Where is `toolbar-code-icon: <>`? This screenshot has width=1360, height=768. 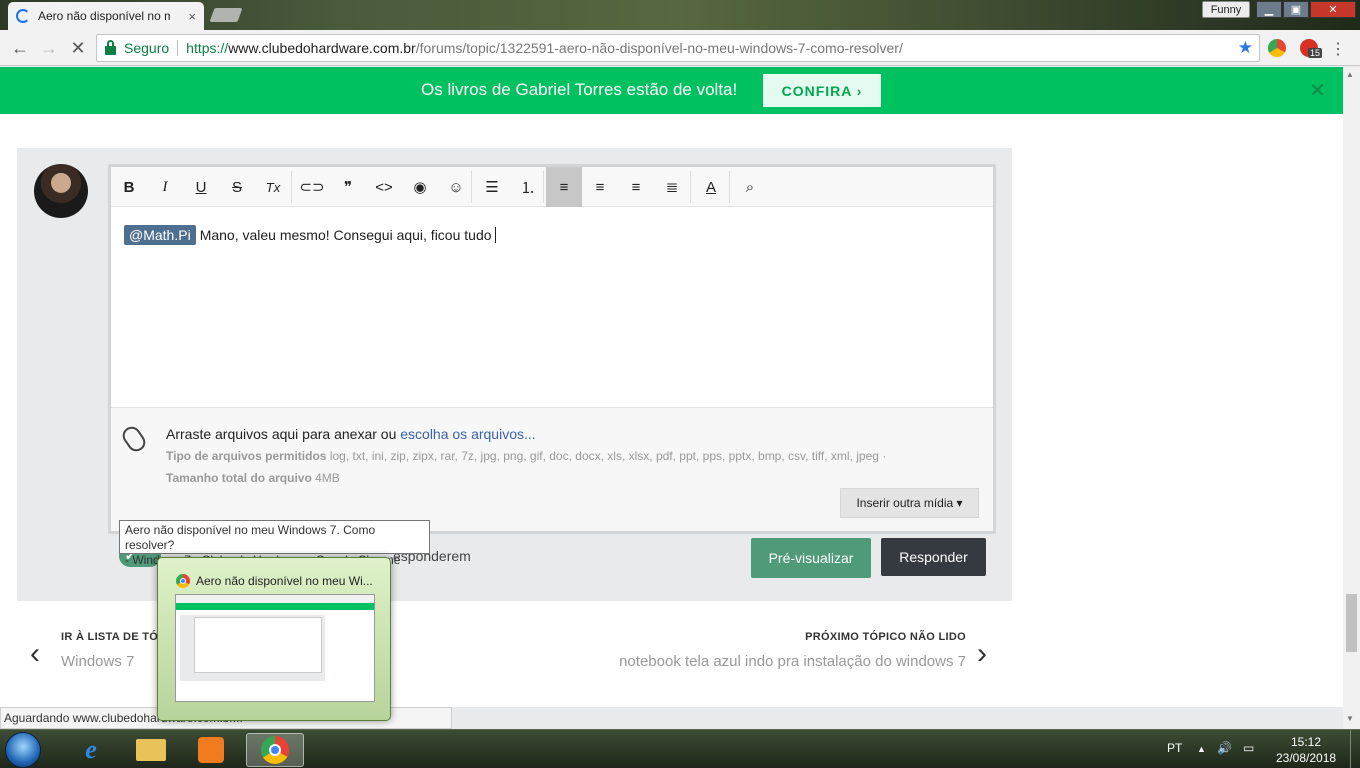
toolbar-code-icon: <> is located at coordinates (384, 187).